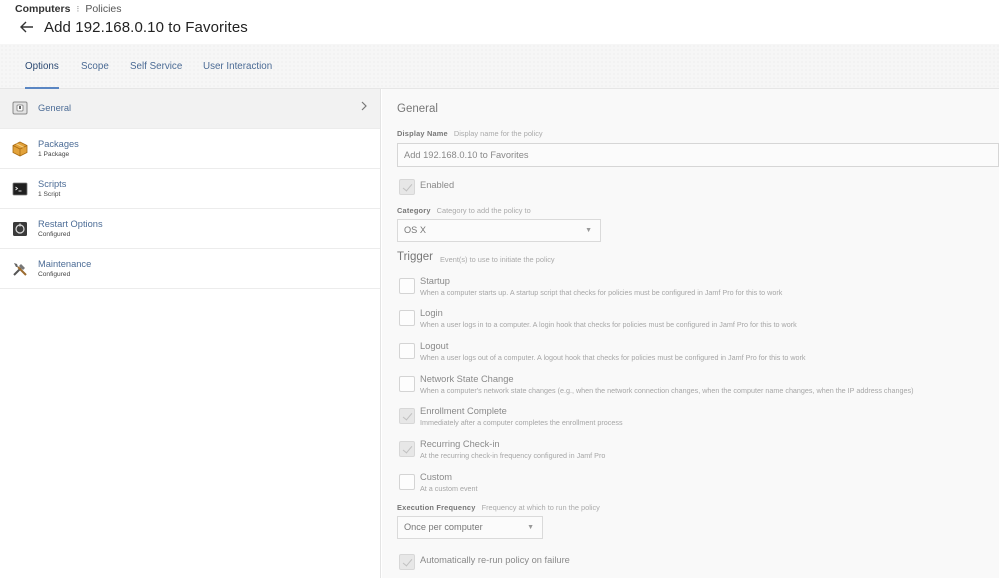 The width and height of the screenshot is (999, 578). I want to click on tab-user-interaction: User Interaction, so click(237, 66).